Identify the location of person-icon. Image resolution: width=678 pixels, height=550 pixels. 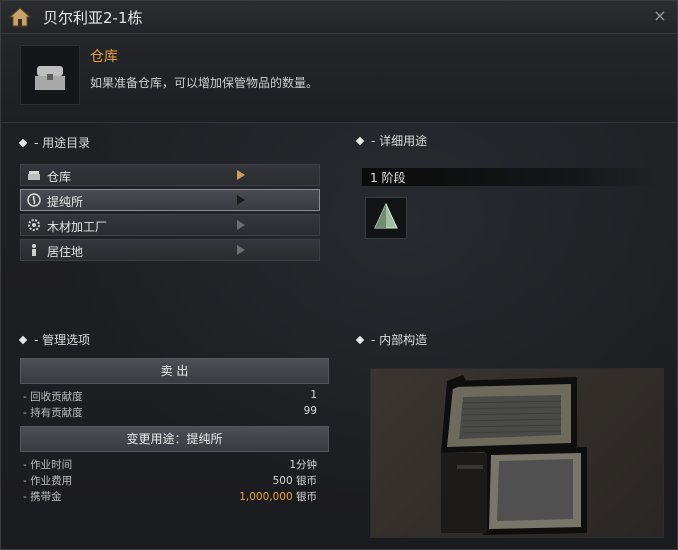
(34, 250).